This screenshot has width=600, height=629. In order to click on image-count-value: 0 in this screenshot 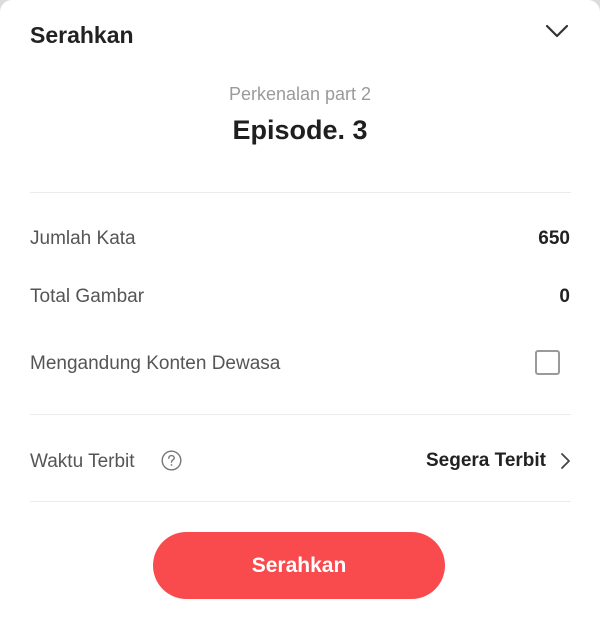, I will do `click(564, 296)`.